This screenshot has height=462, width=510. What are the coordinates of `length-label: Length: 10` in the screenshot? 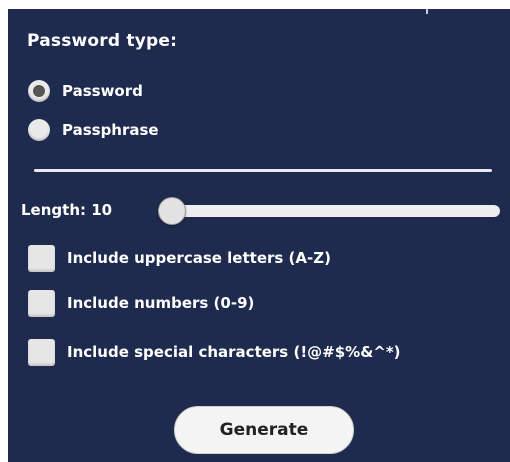 It's located at (67, 210).